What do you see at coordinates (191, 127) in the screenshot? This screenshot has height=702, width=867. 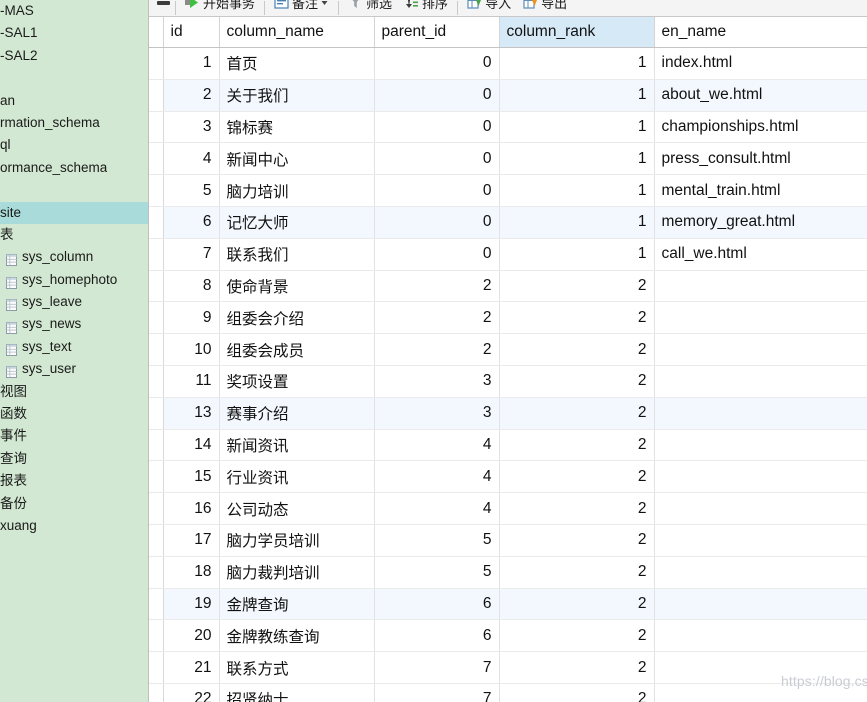 I see `cell-id: 3` at bounding box center [191, 127].